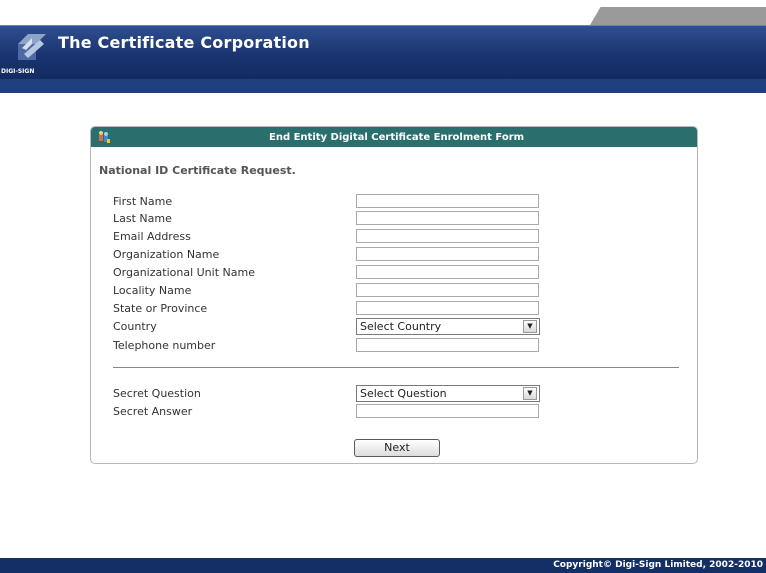 The image size is (766, 573). Describe the element at coordinates (447, 290) in the screenshot. I see `locality-input` at that location.